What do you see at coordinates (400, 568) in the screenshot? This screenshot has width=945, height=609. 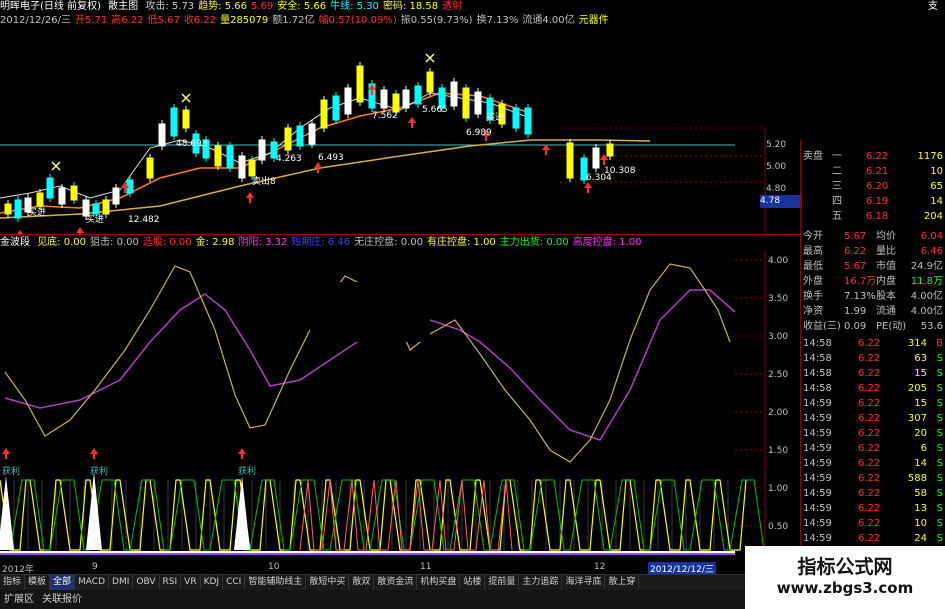 I see `date-axis: 2012年 9 10 11 12 2012/12/12/三` at bounding box center [400, 568].